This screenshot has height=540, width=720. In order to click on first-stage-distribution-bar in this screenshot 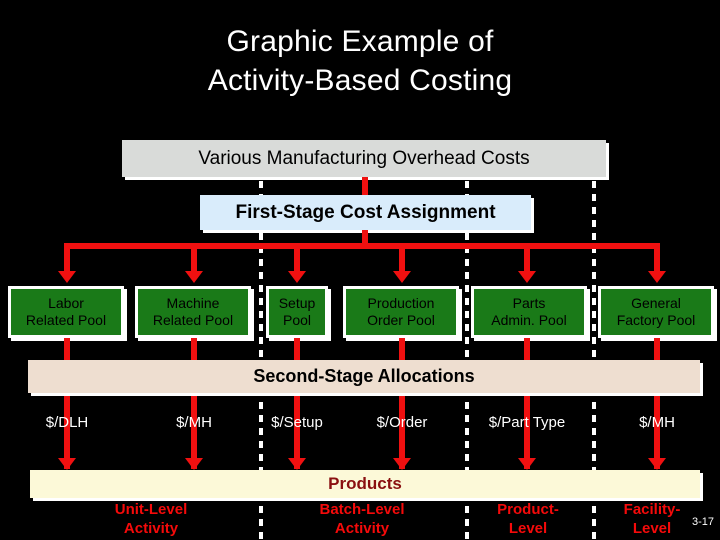, I will do `click(362, 246)`.